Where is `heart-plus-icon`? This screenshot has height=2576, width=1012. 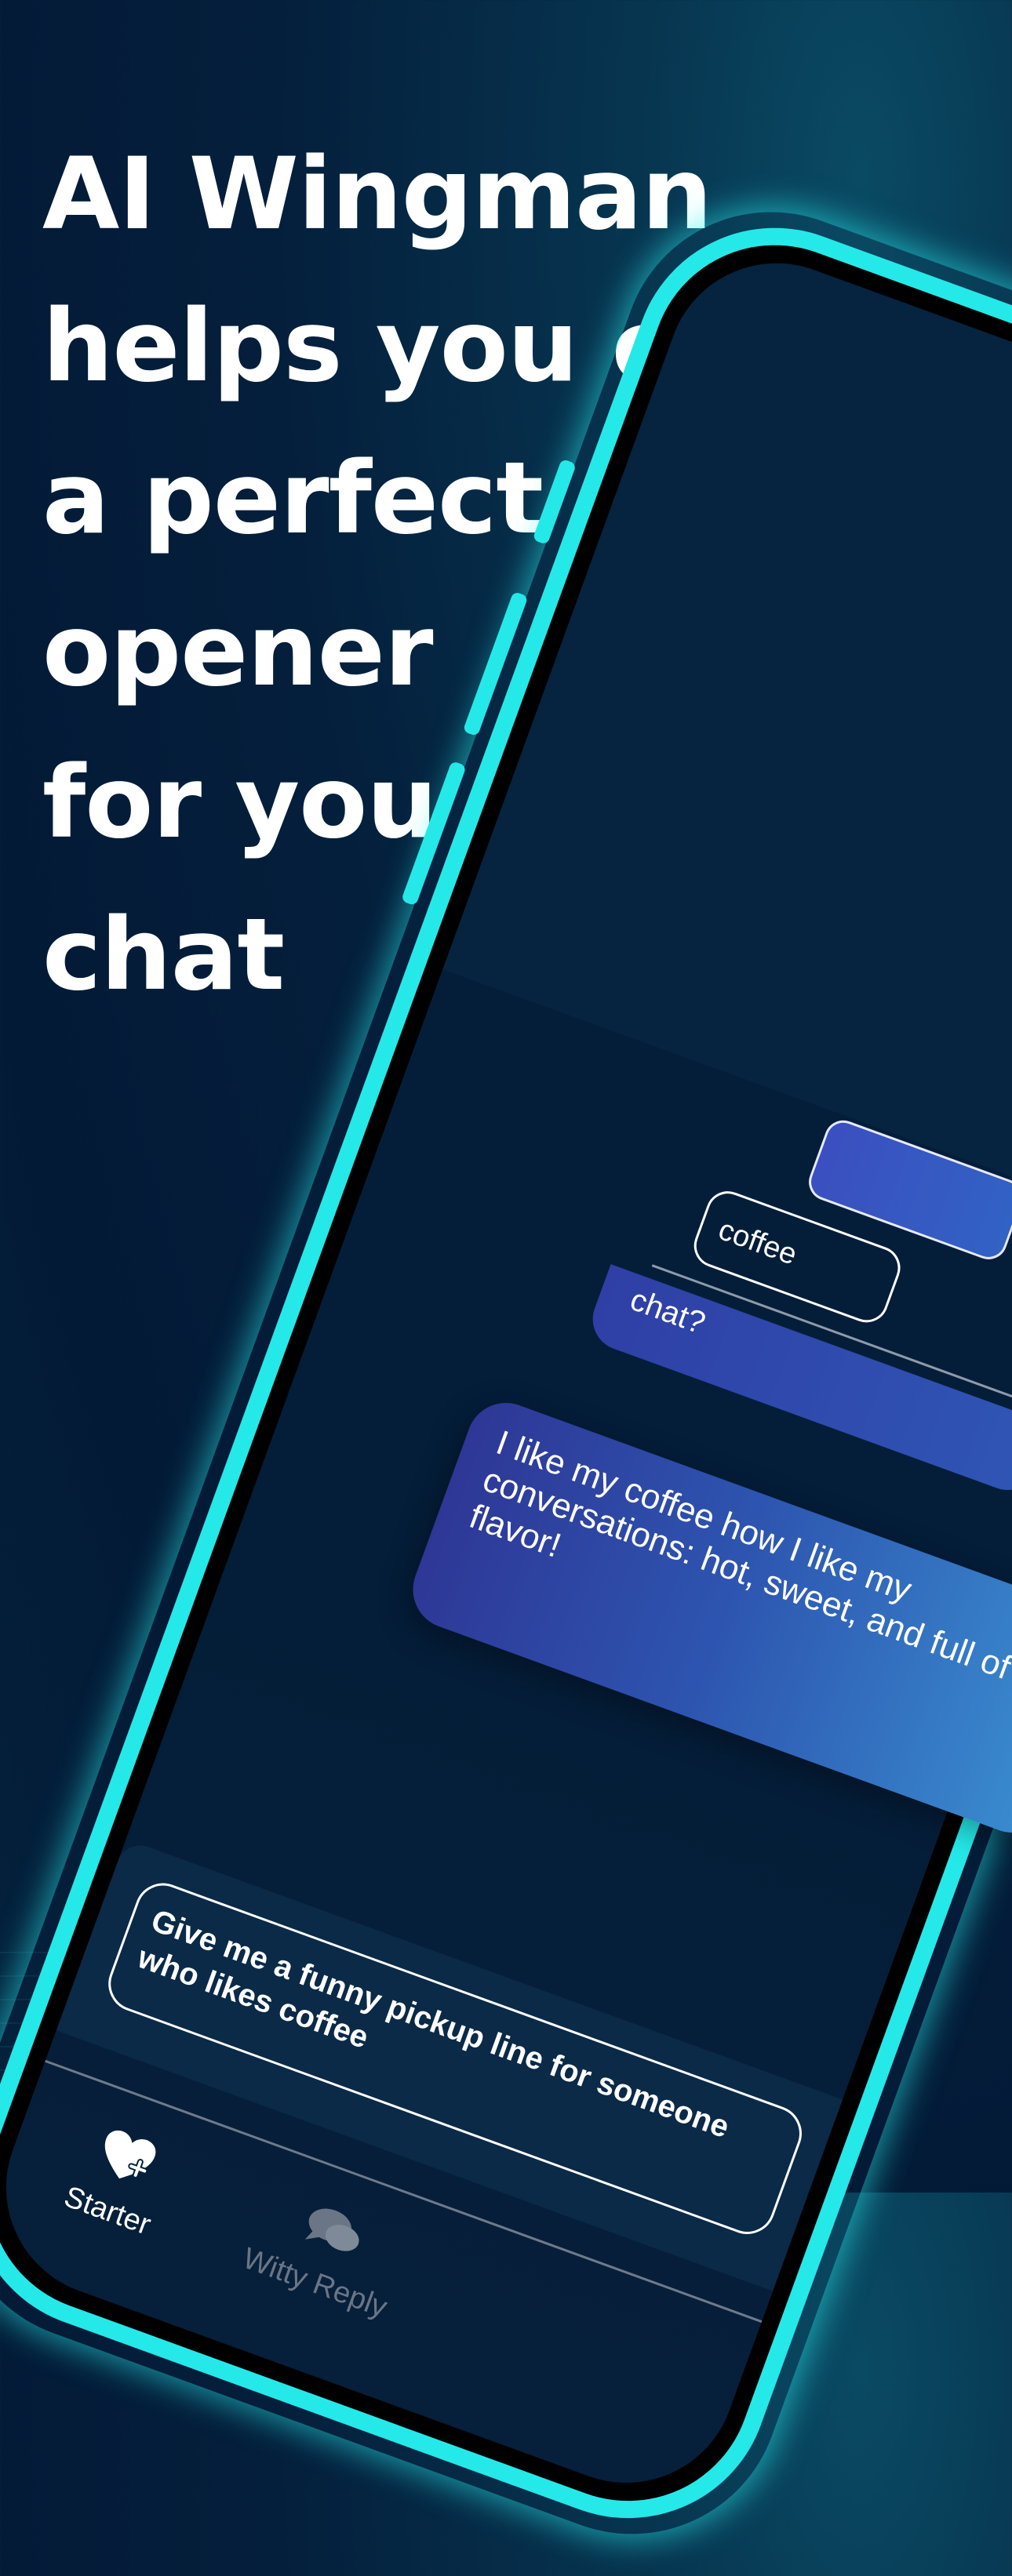 heart-plus-icon is located at coordinates (125, 2162).